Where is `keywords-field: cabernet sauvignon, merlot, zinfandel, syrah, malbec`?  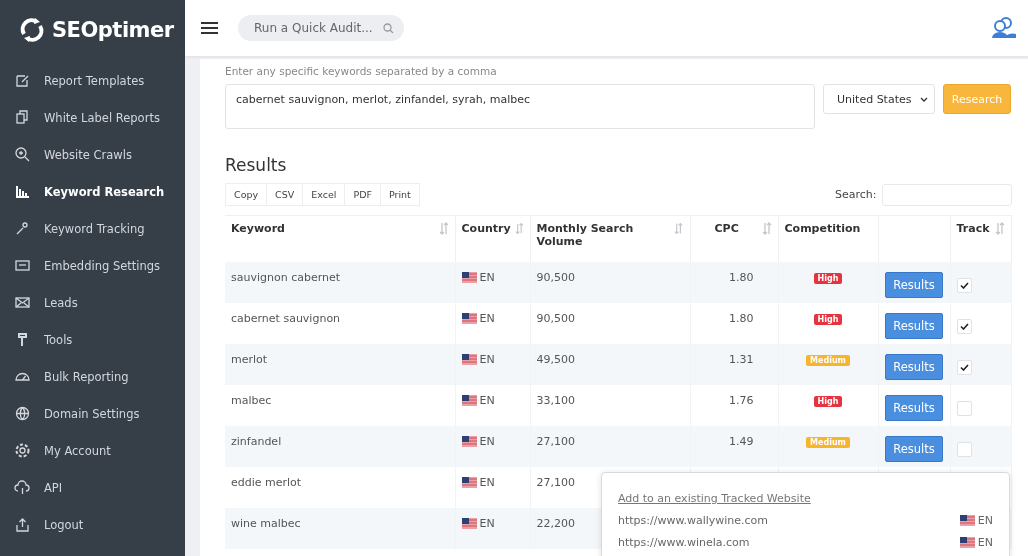
keywords-field: cabernet sauvignon, merlot, zinfandel, syrah, malbec is located at coordinates (520, 106).